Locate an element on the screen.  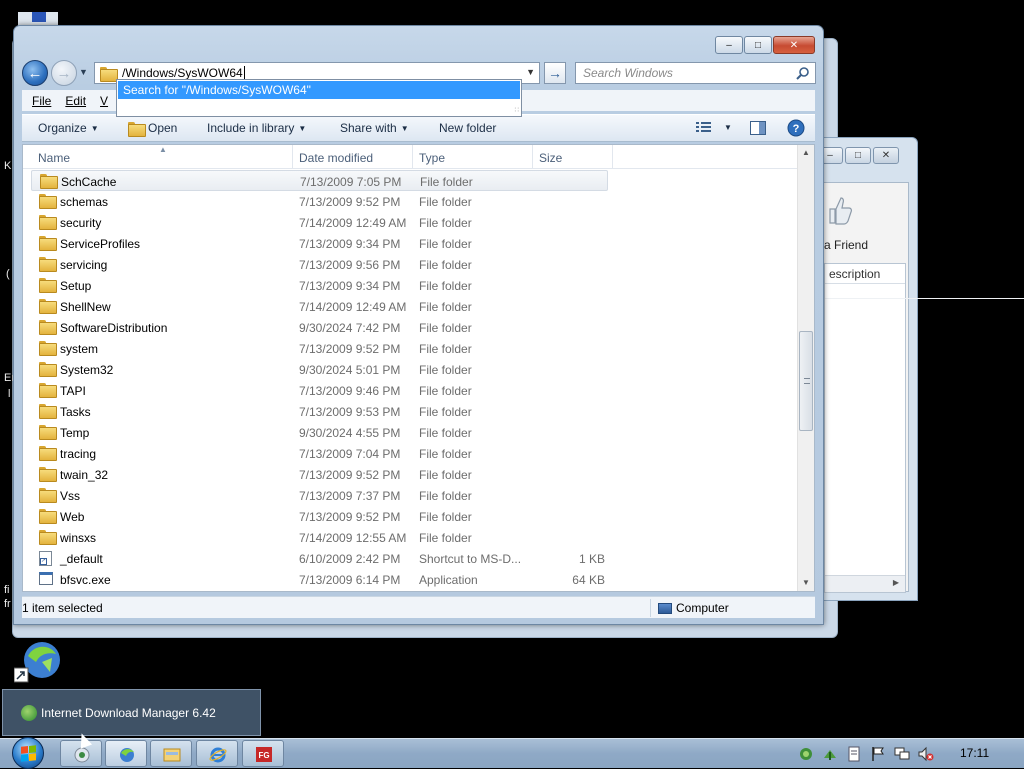
file-row: TAPI 7/13/2009 9:46 PM File folder is located at coordinates (313, 390).